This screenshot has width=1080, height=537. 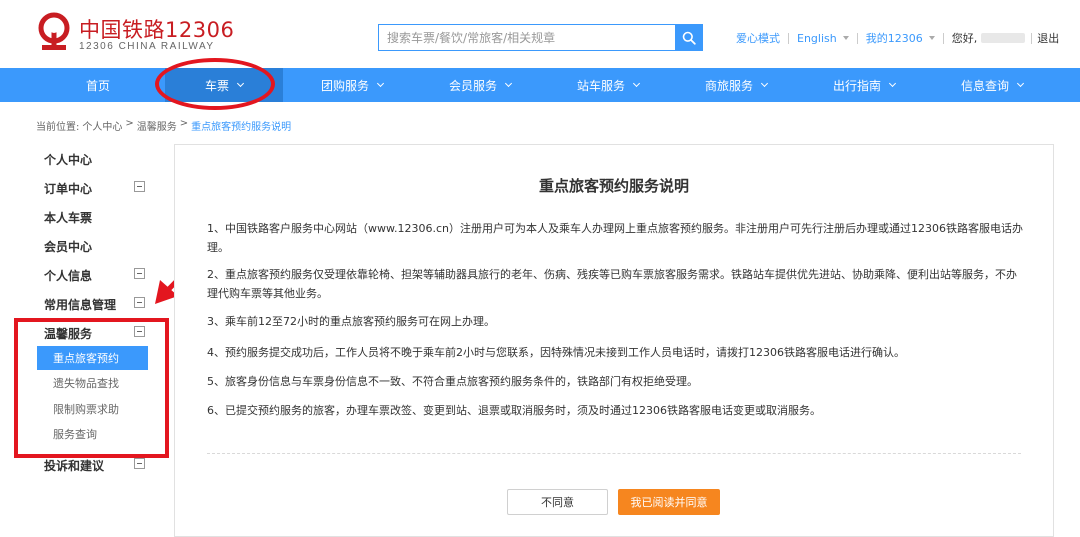 I want to click on nav-item-member-service: 会员服务, so click(x=480, y=85).